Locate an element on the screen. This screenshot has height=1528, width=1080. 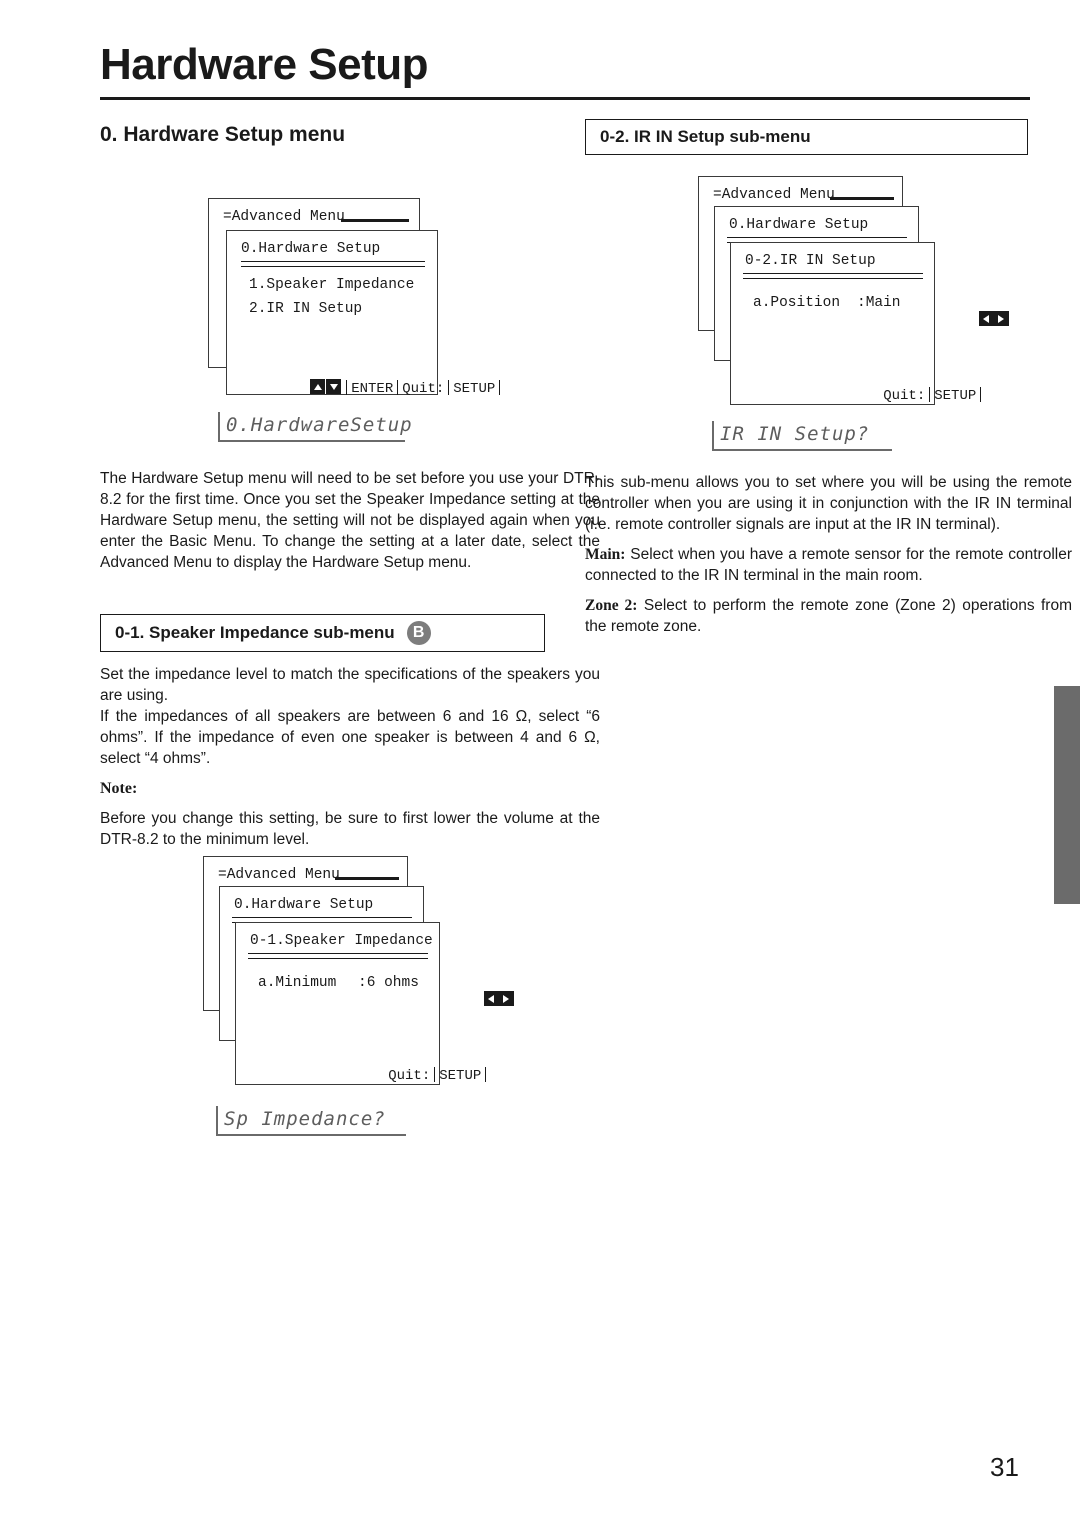
section-heading-speaker-impedance: 0-1. Speaker Impedance sub-menu B is located at coordinates (322, 633).